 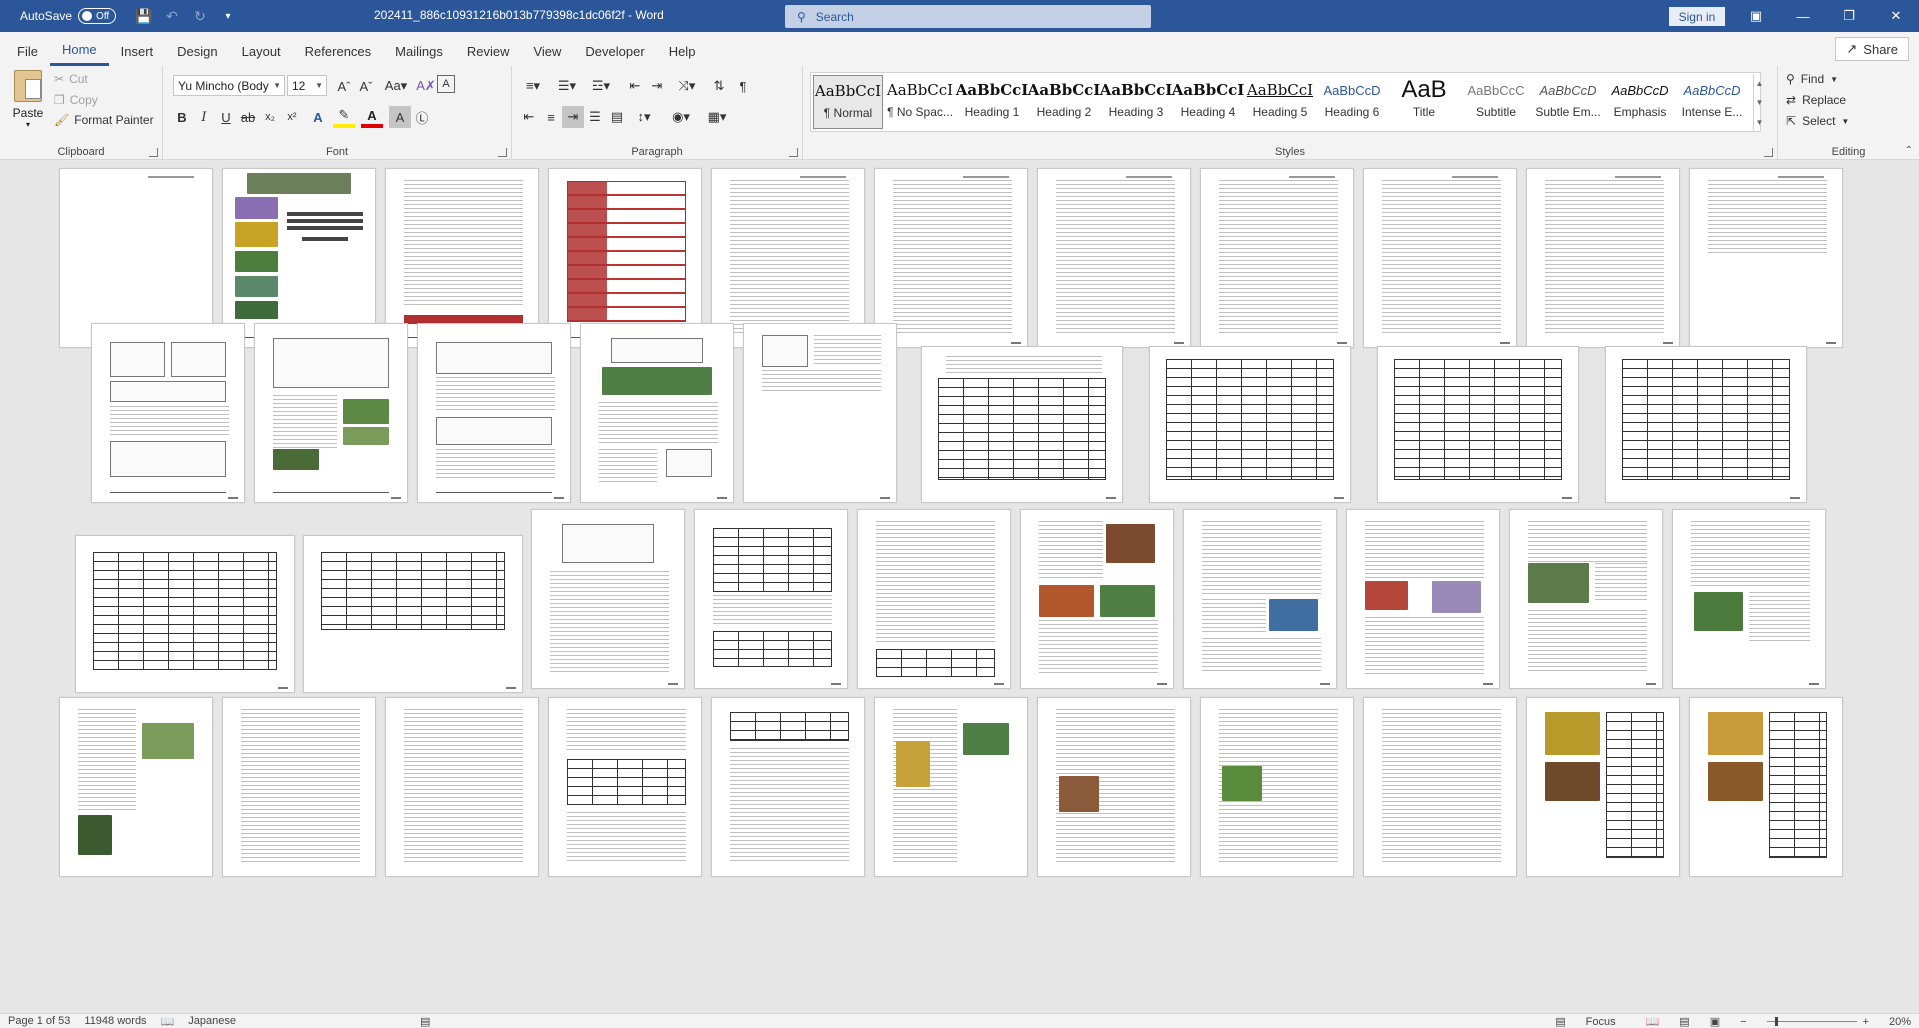 What do you see at coordinates (212, 1021) in the screenshot?
I see `language: Japanese` at bounding box center [212, 1021].